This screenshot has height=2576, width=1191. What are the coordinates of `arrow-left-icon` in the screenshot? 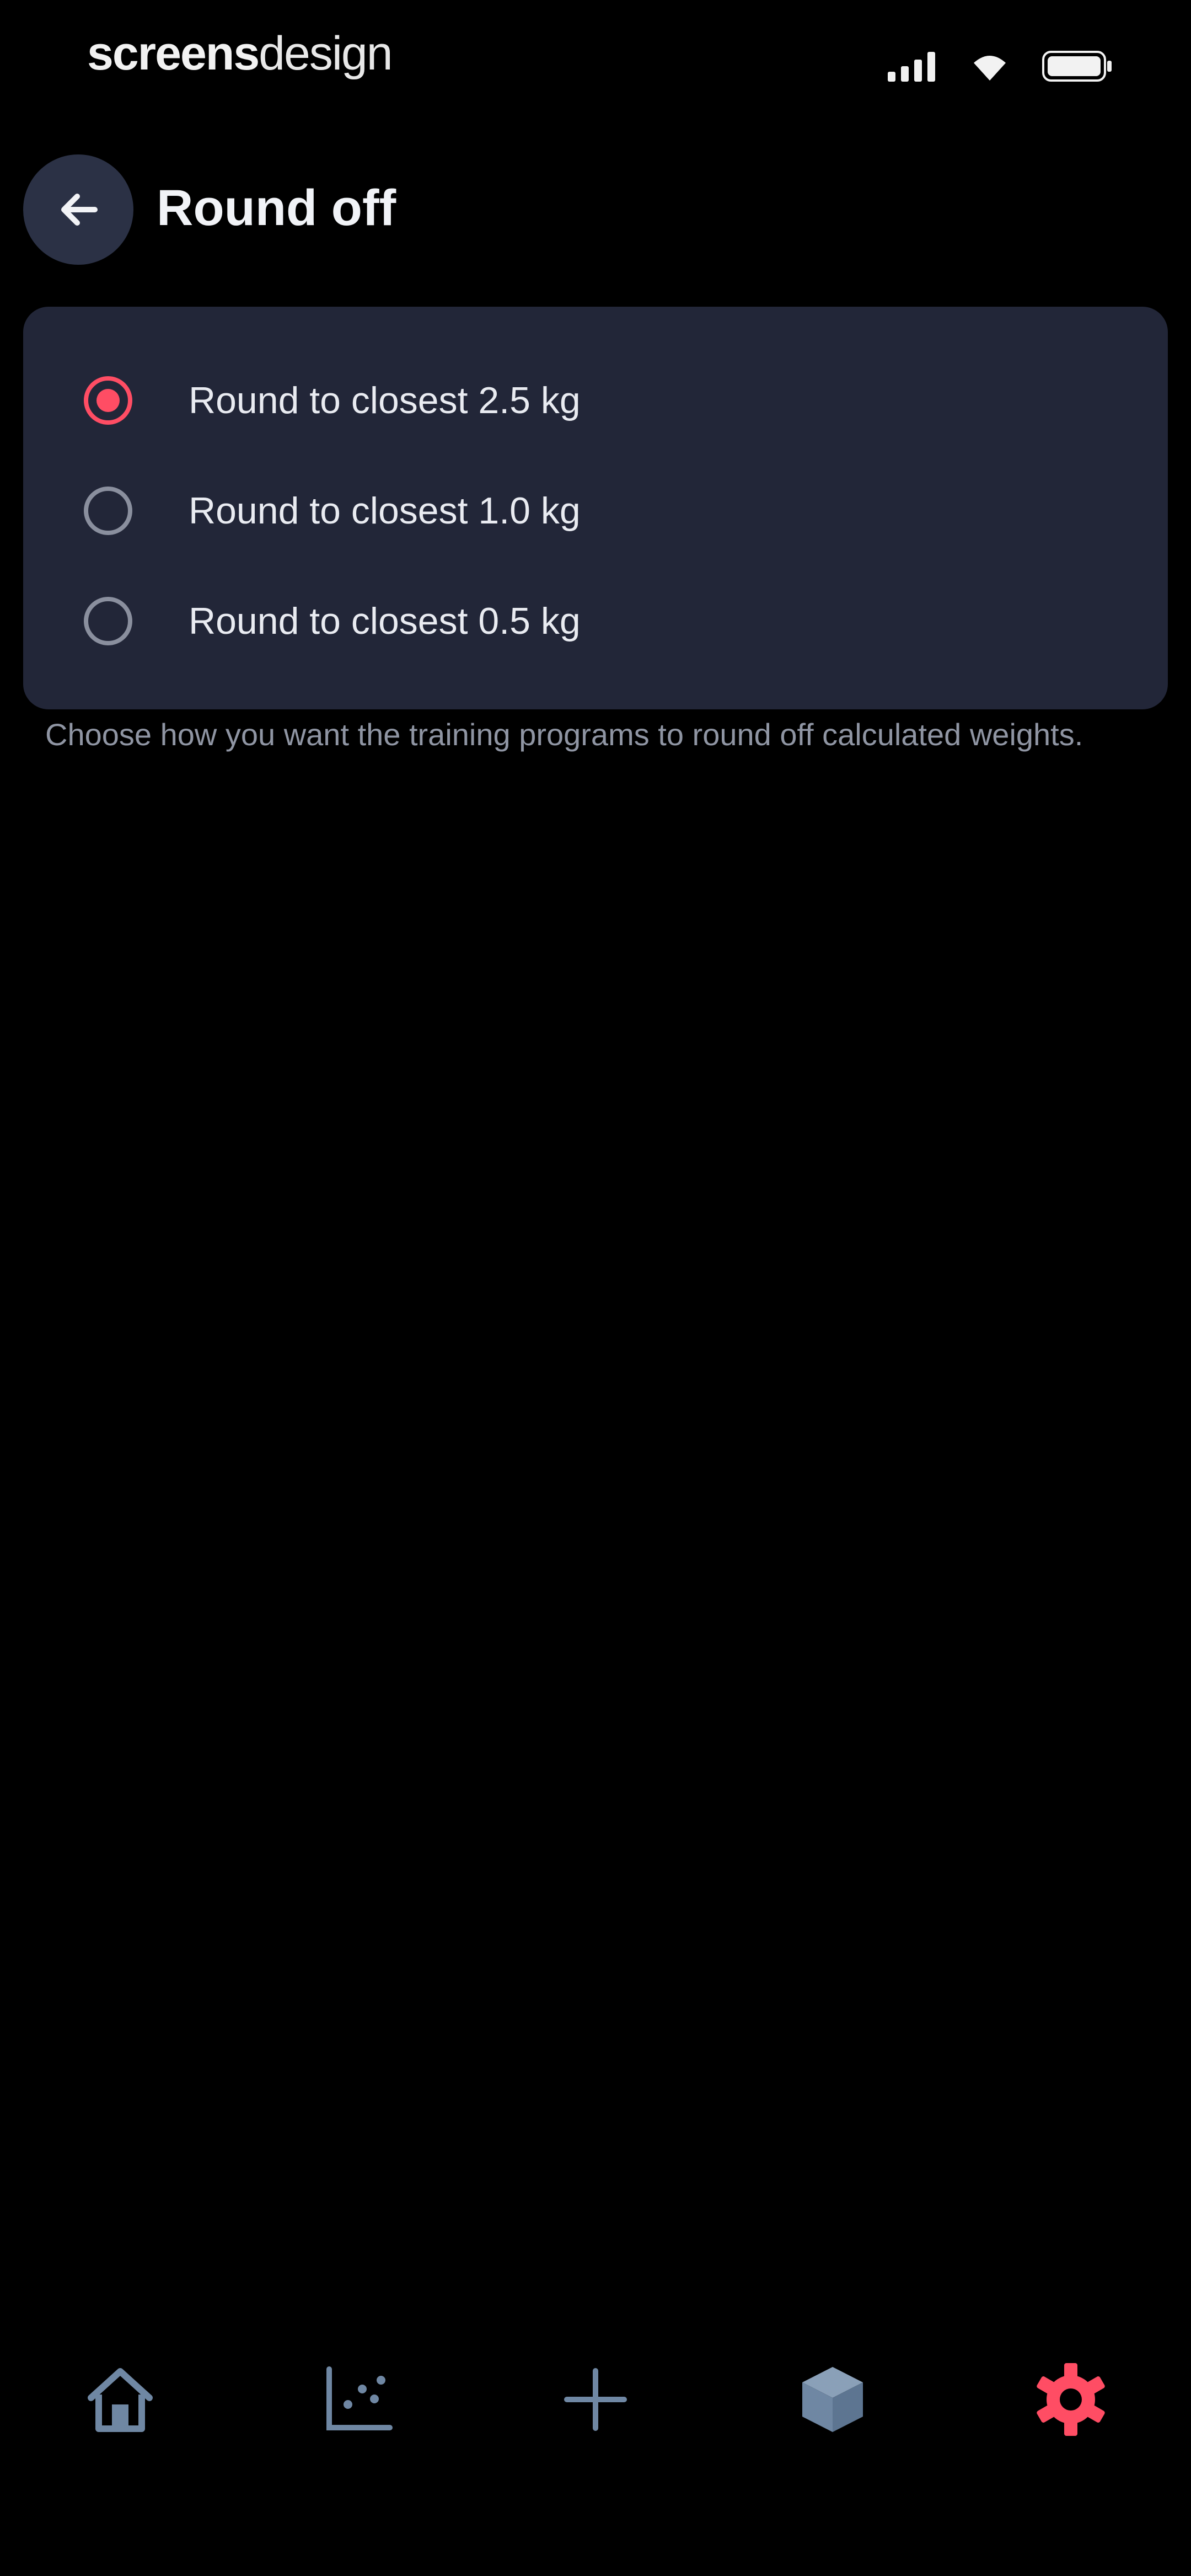 It's located at (79, 210).